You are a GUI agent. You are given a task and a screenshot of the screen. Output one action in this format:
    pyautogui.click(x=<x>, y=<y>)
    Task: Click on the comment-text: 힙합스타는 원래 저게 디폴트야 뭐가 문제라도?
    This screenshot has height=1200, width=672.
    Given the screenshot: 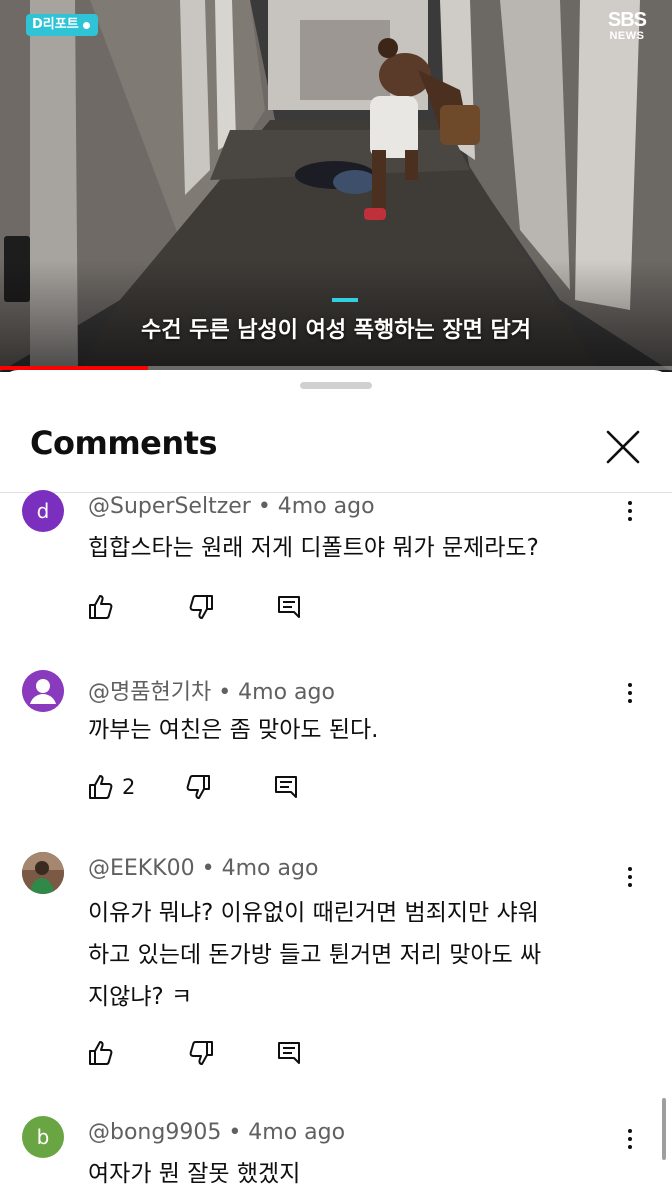 What is the action you would take?
    pyautogui.click(x=358, y=548)
    